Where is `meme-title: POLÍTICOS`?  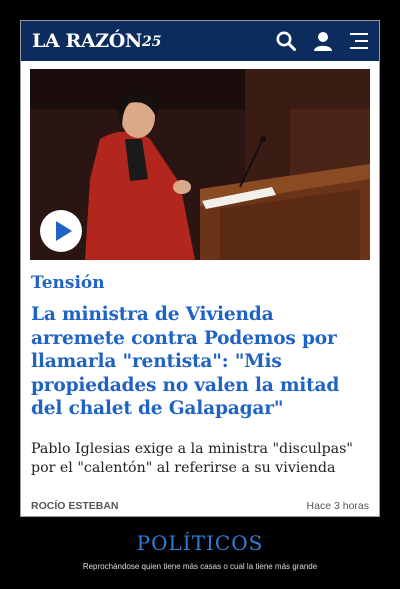
meme-title: POLÍTICOS is located at coordinates (200, 543).